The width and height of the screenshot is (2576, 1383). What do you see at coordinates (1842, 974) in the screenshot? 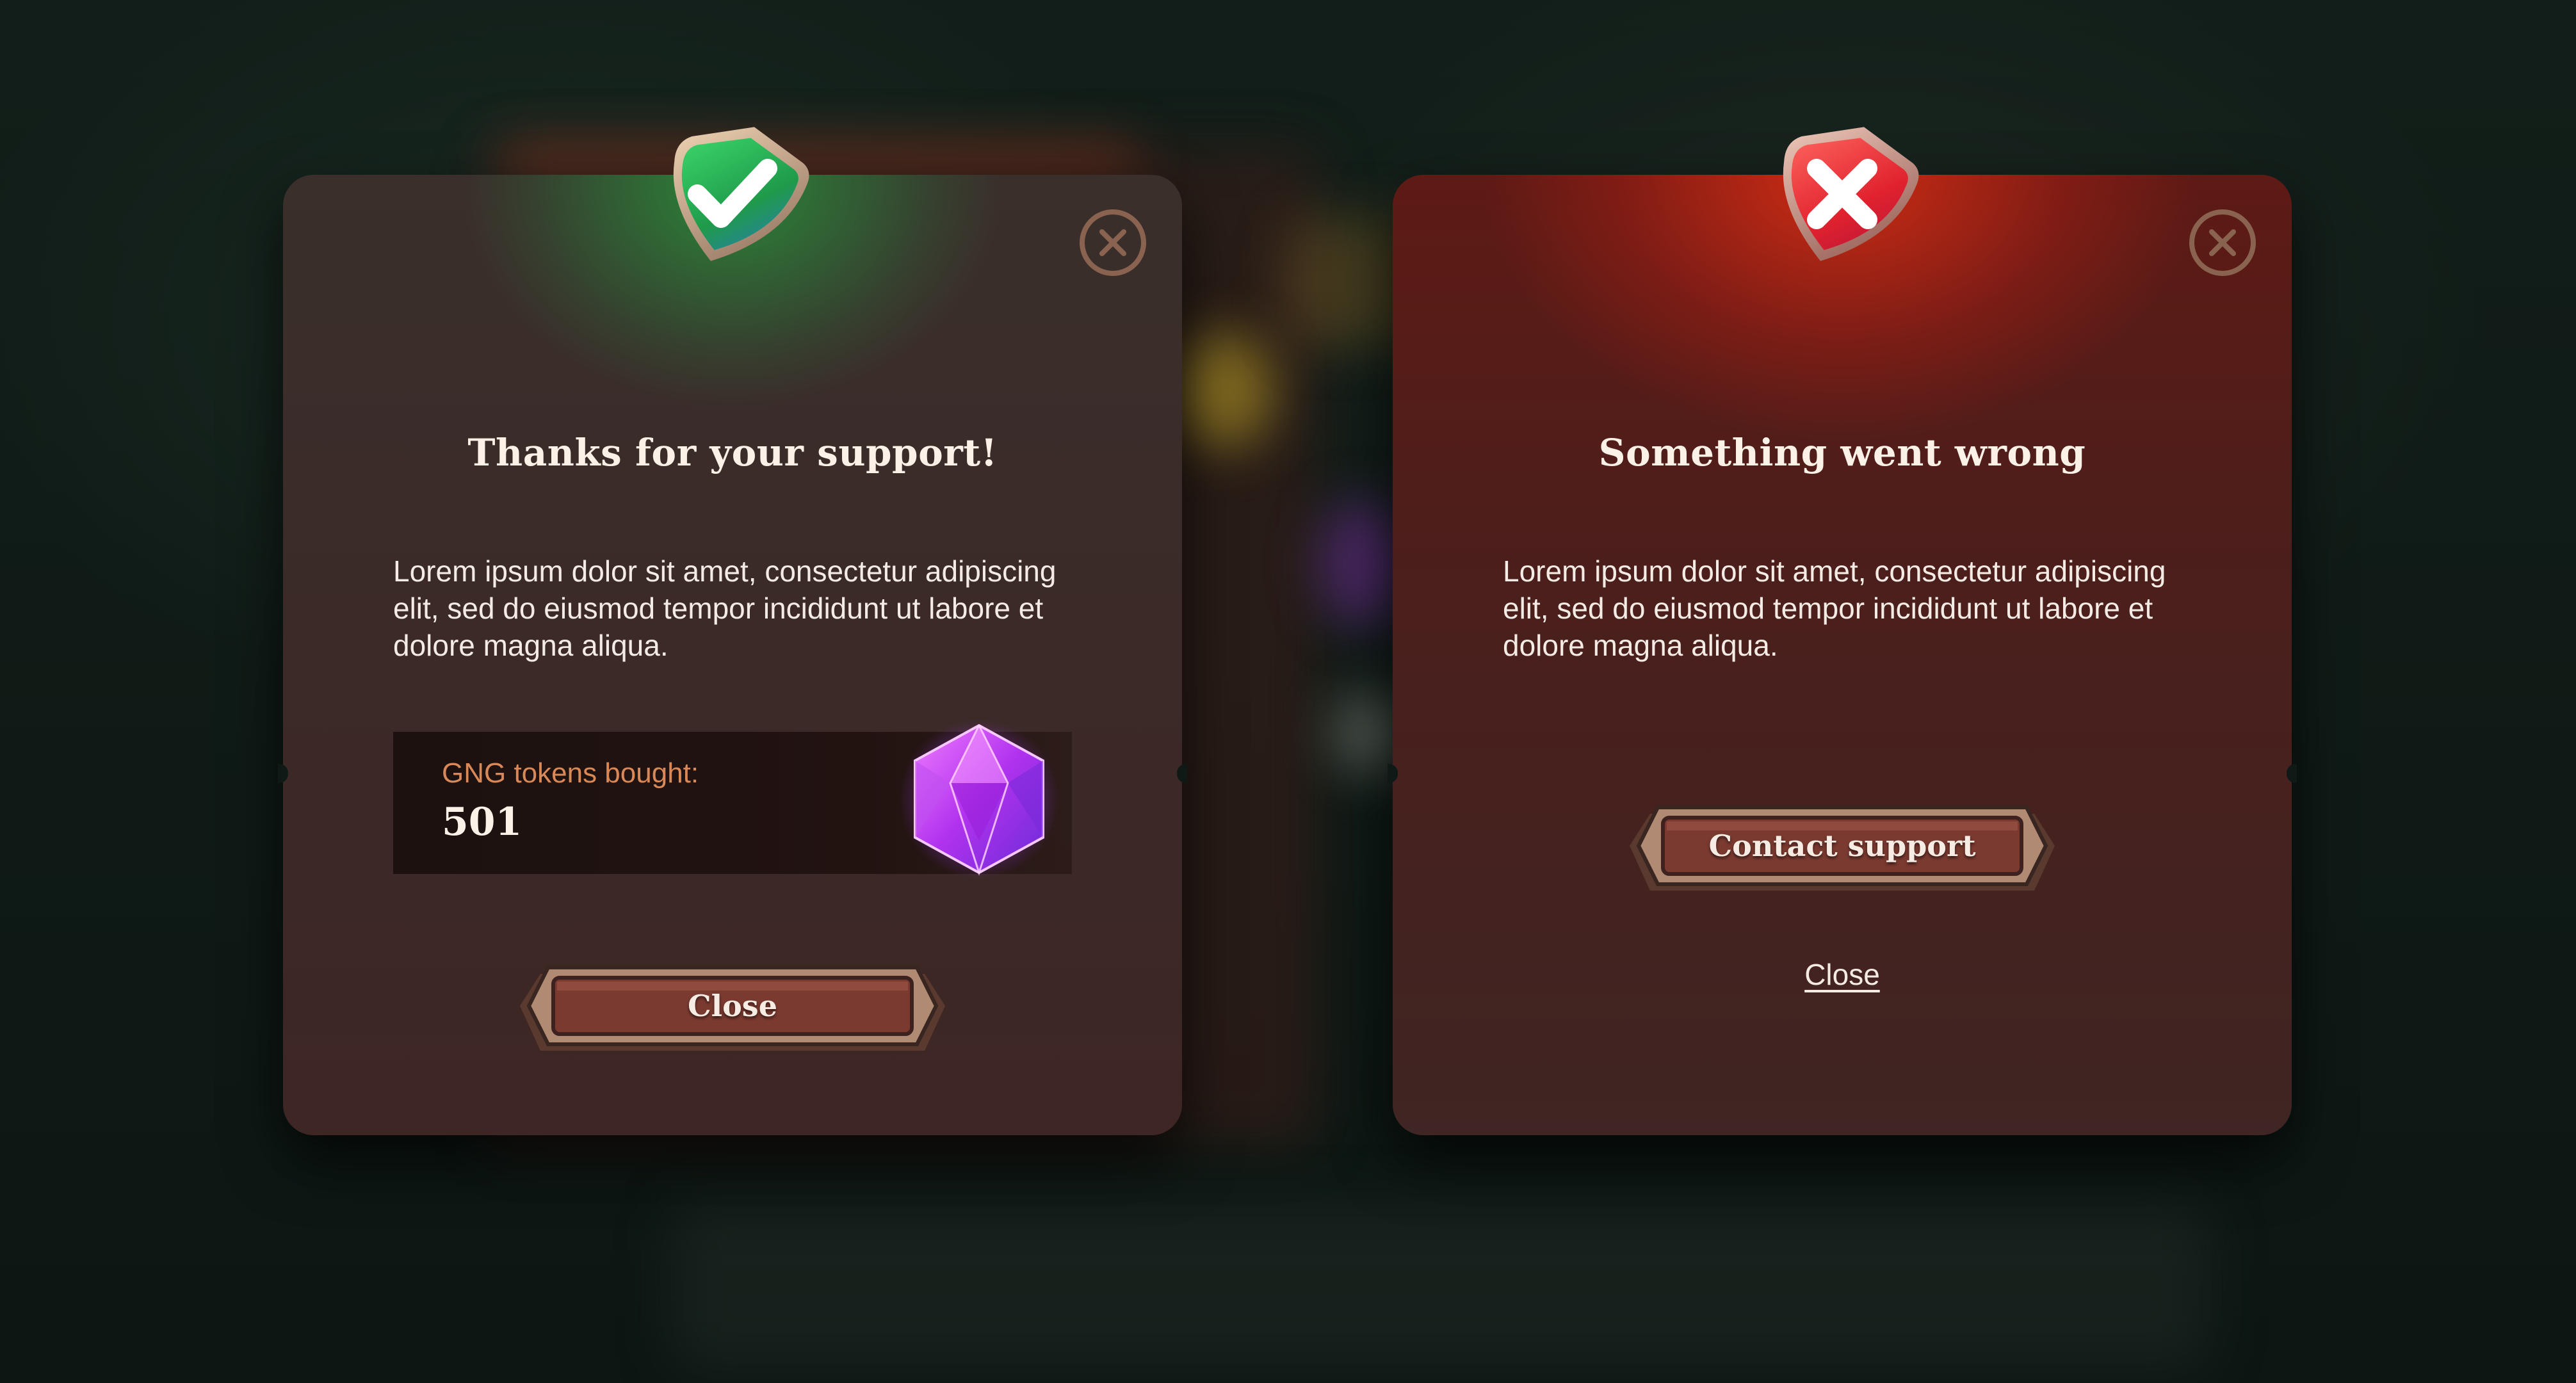
I see `close-link: Close` at bounding box center [1842, 974].